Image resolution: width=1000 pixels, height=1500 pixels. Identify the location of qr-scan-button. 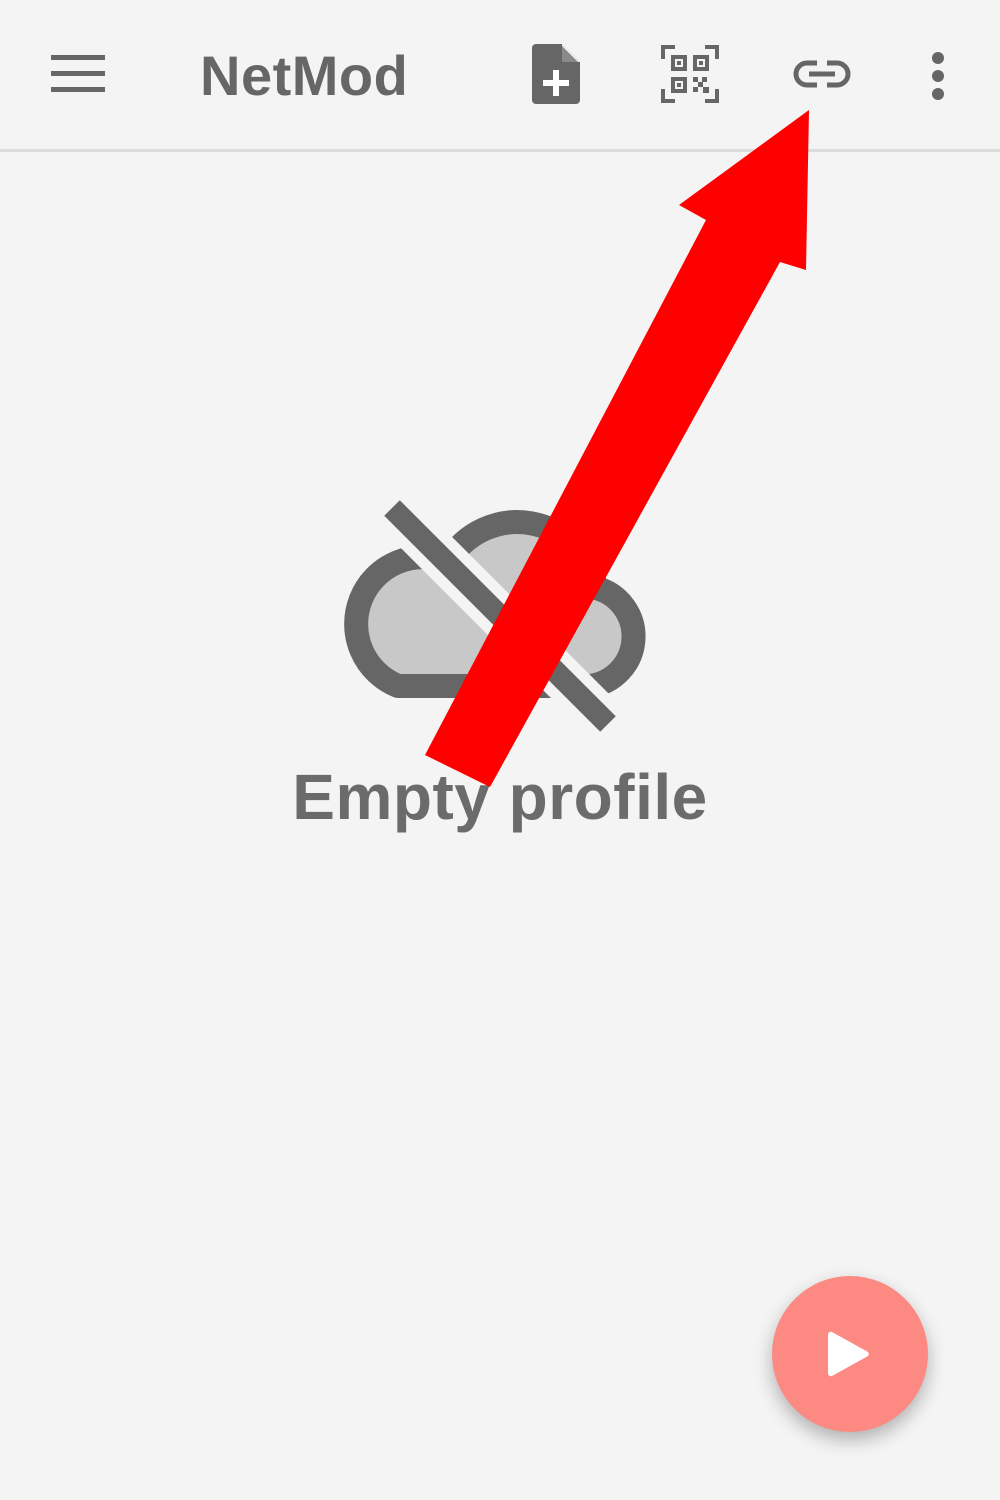
(690, 74).